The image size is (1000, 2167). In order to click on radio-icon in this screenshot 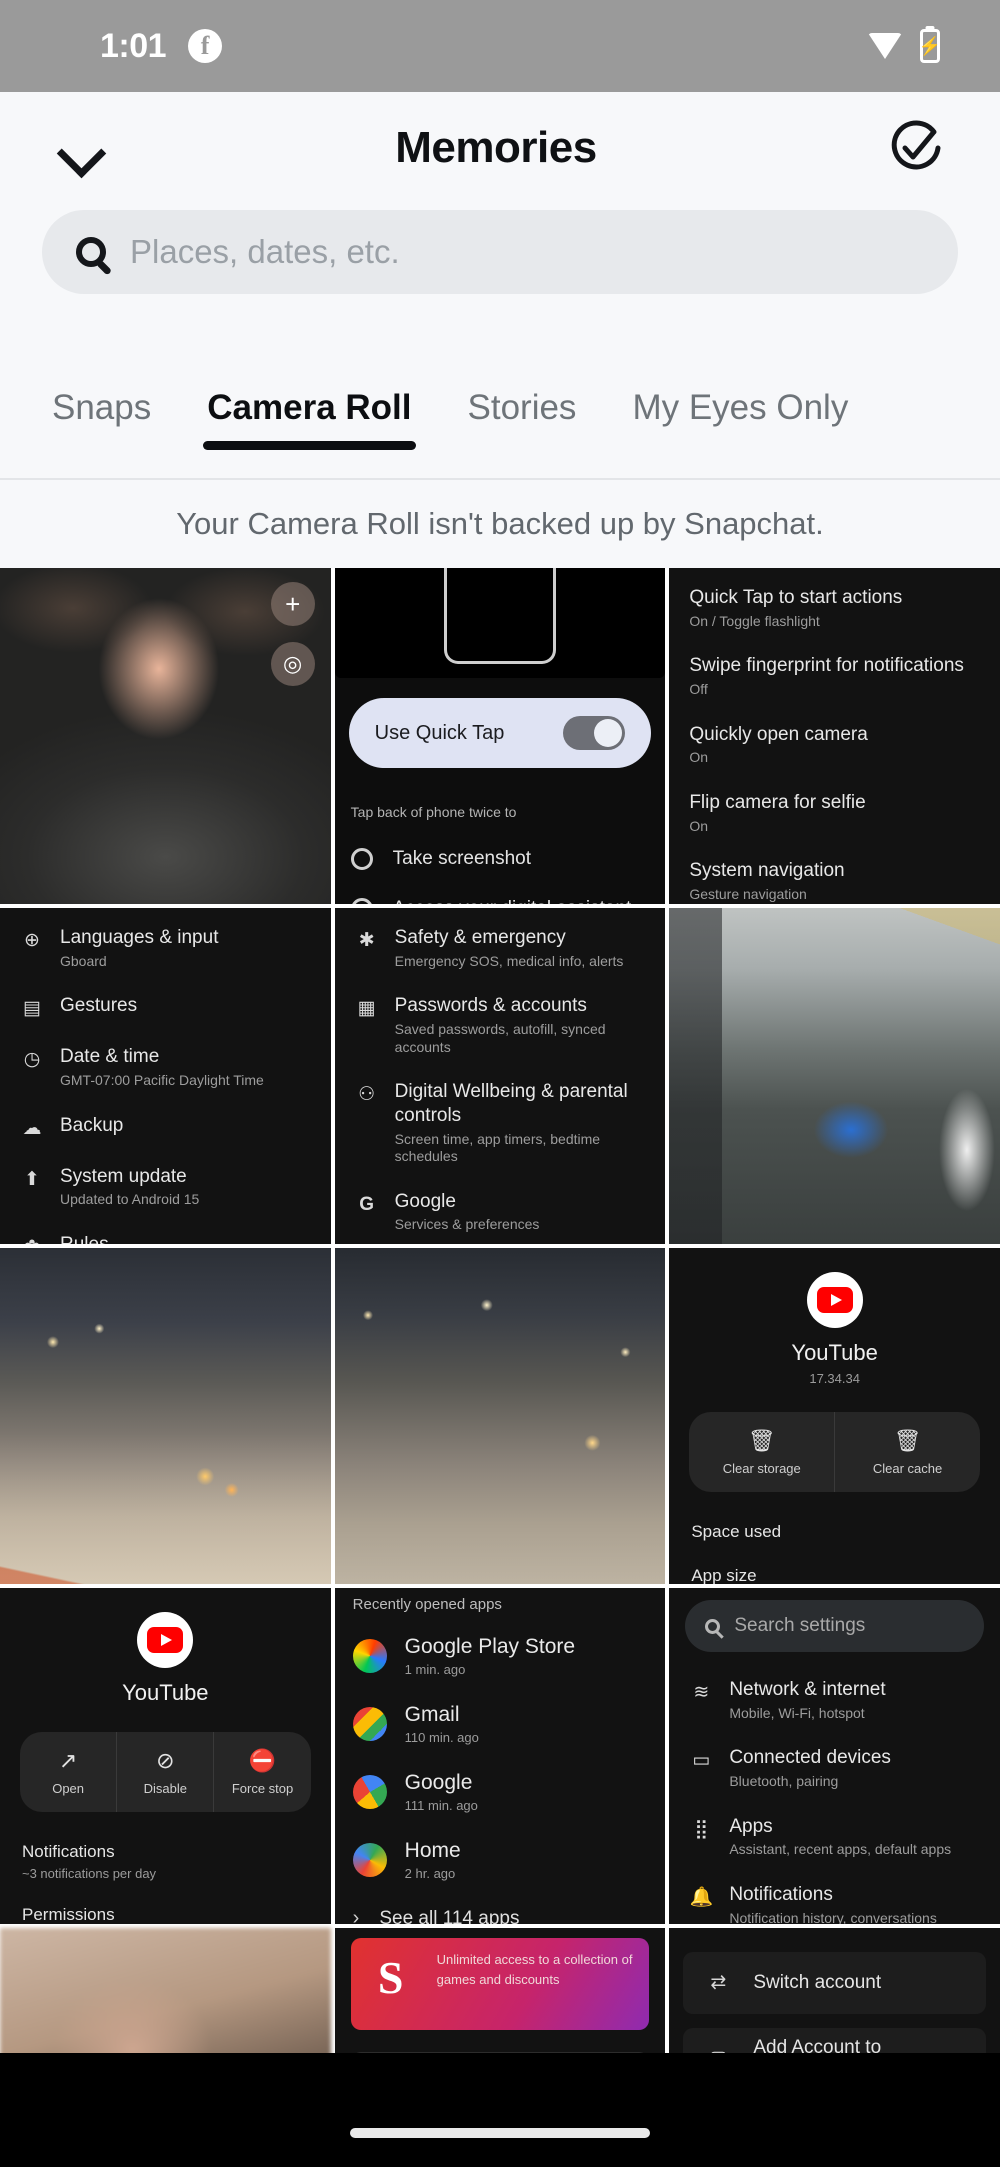, I will do `click(361, 901)`.